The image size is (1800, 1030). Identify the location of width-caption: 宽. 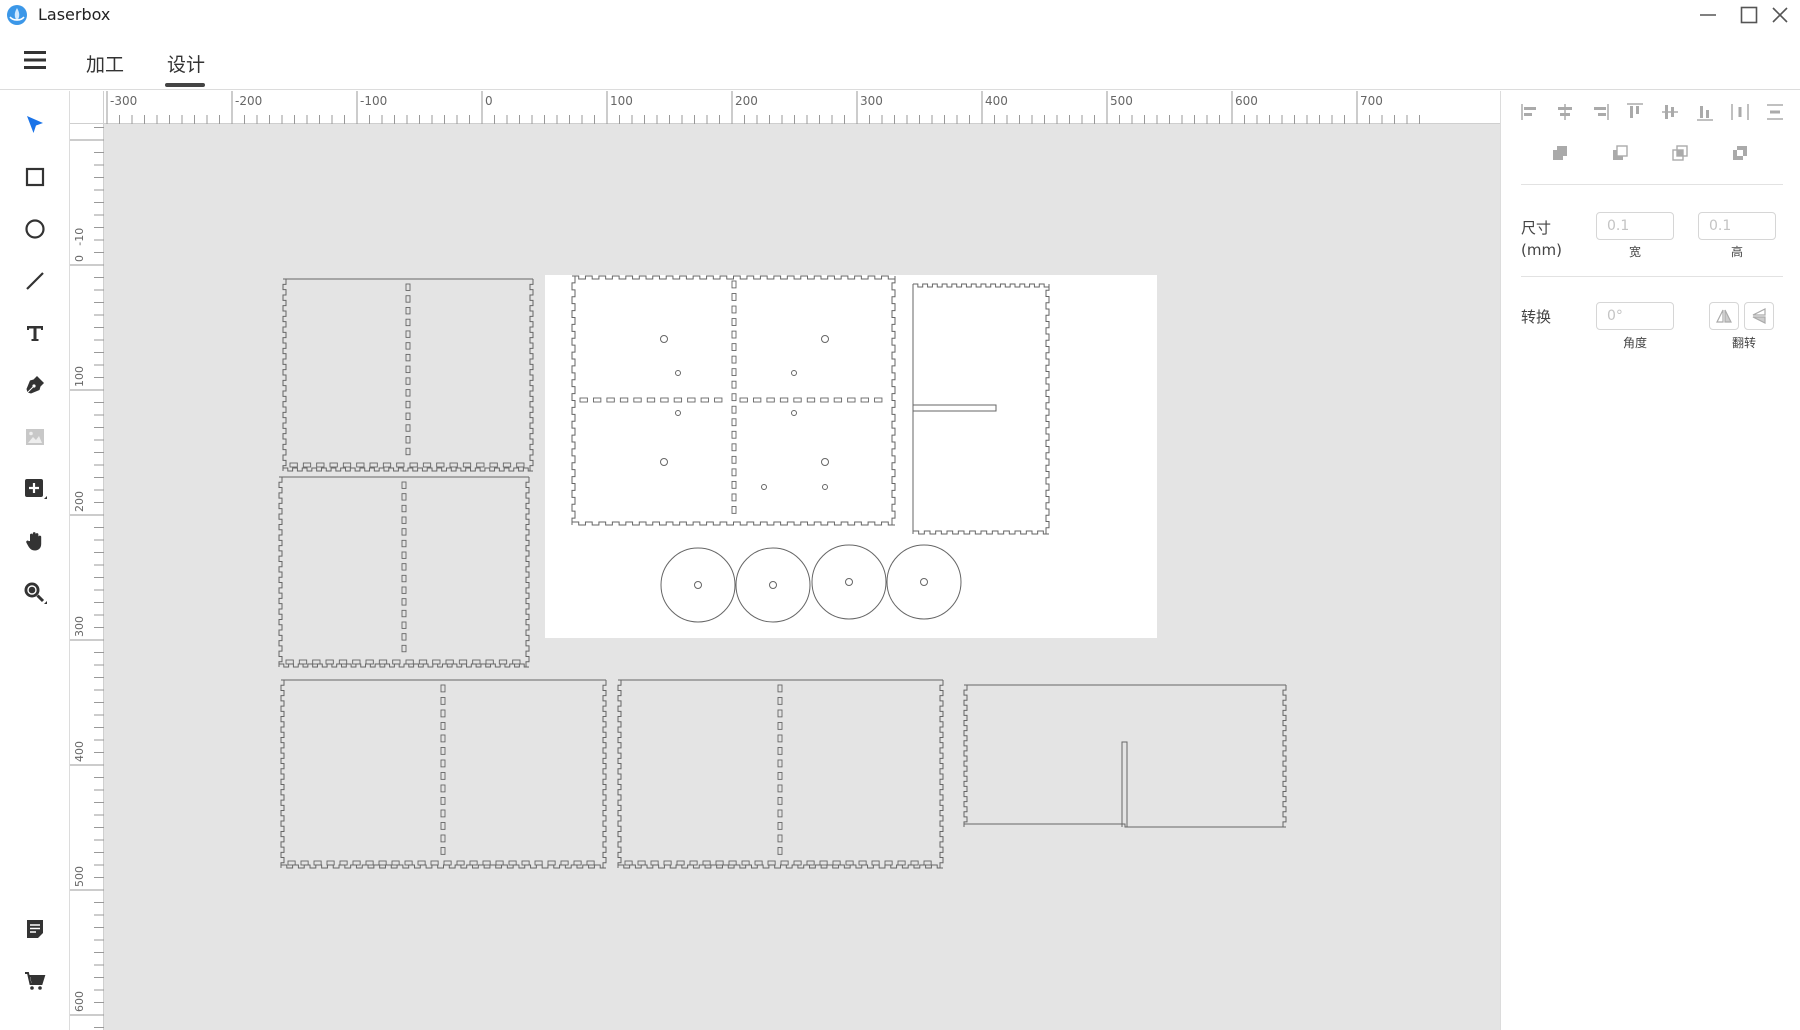
(1634, 252).